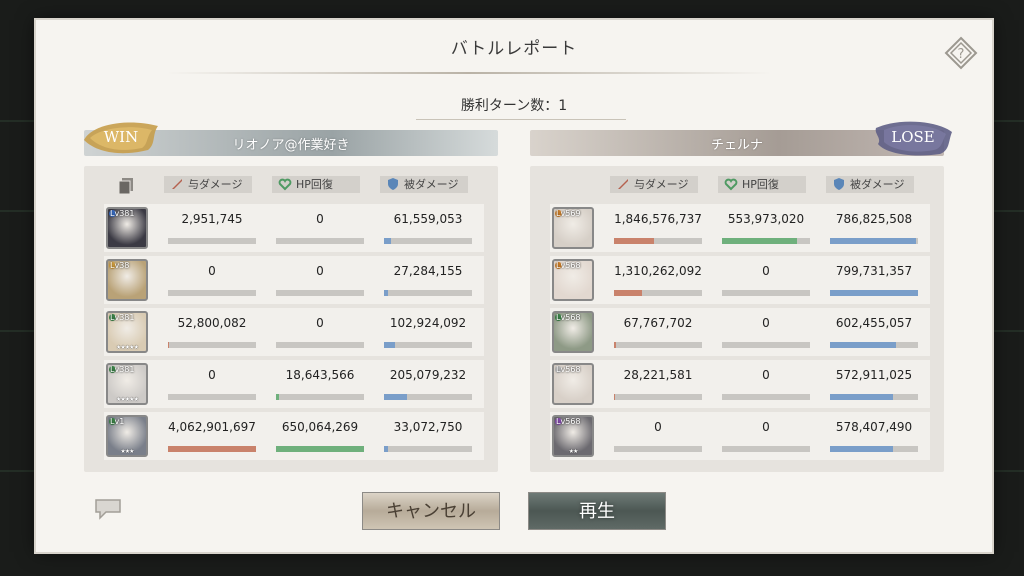 Image resolution: width=1024 pixels, height=576 pixels. Describe the element at coordinates (658, 323) in the screenshot. I see `damage-dealt-value: 67,767,702` at that location.